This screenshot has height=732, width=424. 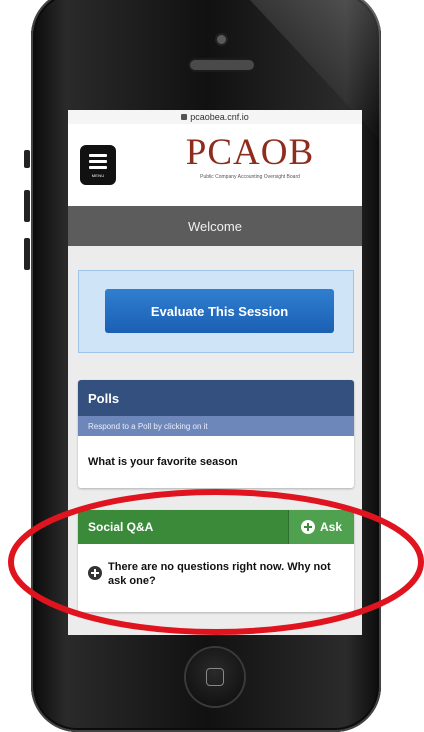 What do you see at coordinates (250, 152) in the screenshot?
I see `logo-text: PCAOB` at bounding box center [250, 152].